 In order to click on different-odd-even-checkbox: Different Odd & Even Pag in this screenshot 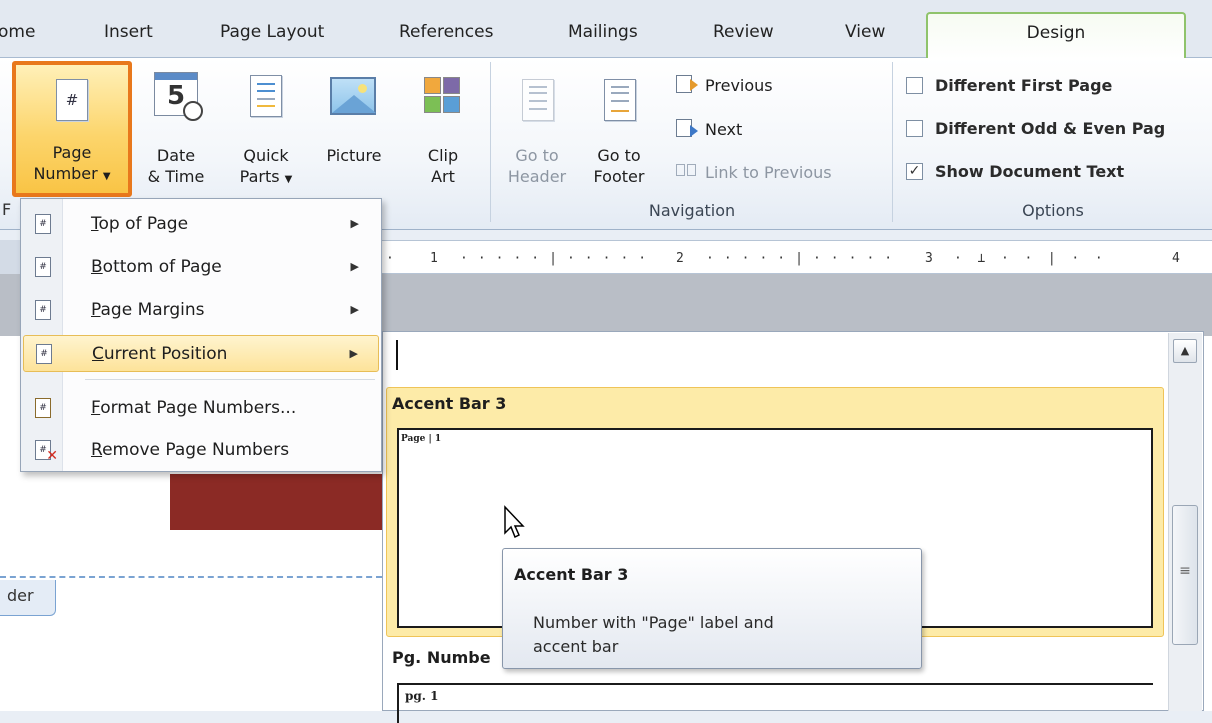, I will do `click(1035, 128)`.